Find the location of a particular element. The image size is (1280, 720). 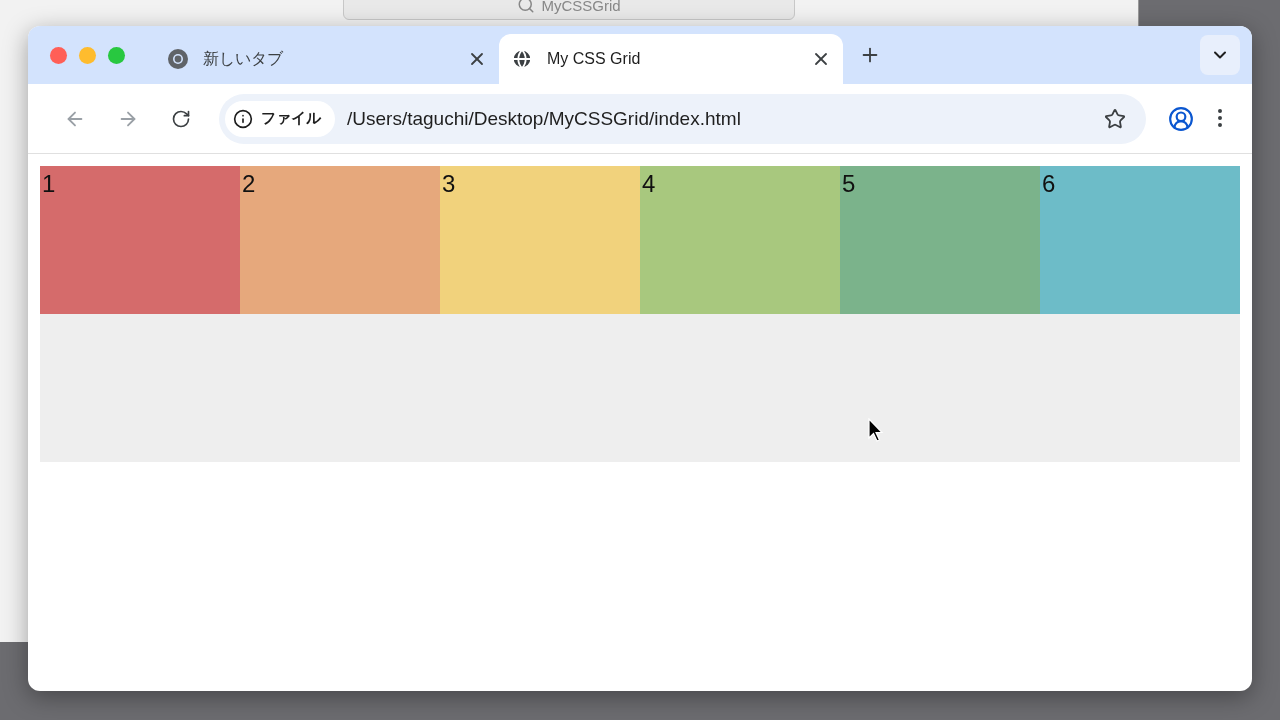

info-icon is located at coordinates (243, 118).